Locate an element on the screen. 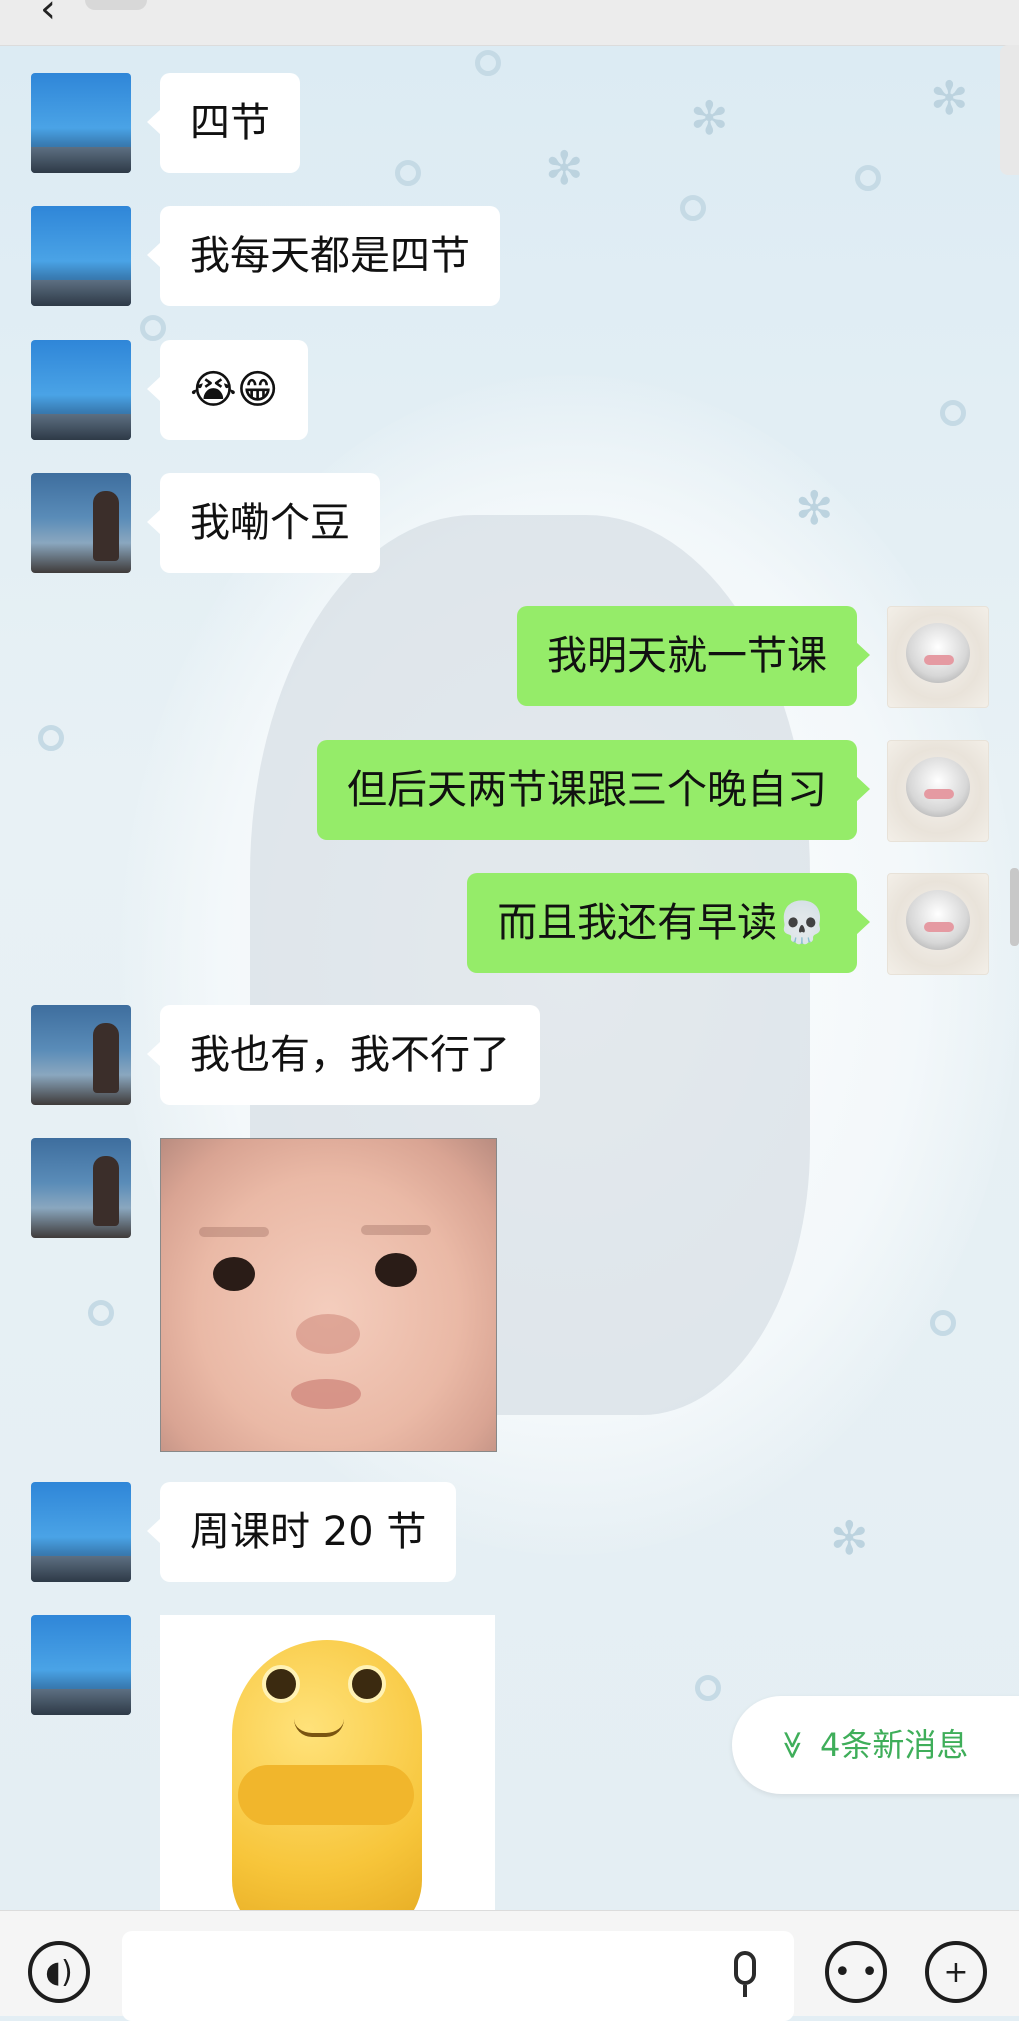  message-bubble: 我明天就一节课 is located at coordinates (693, 656).